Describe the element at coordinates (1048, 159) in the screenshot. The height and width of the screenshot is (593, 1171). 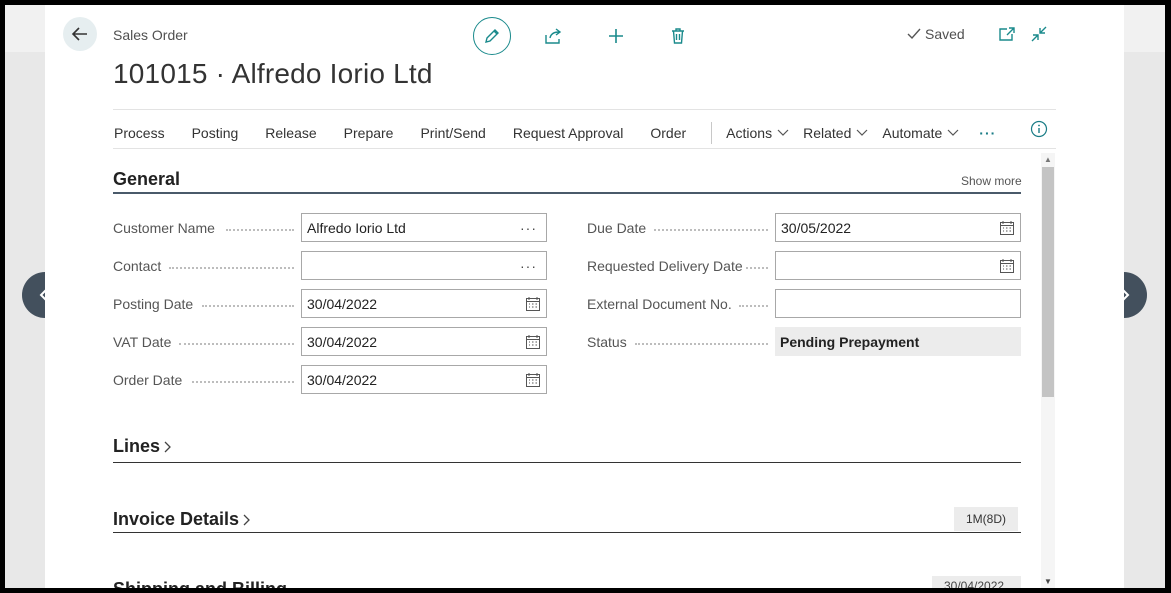
I see `scroll-up-icon: ▲` at that location.